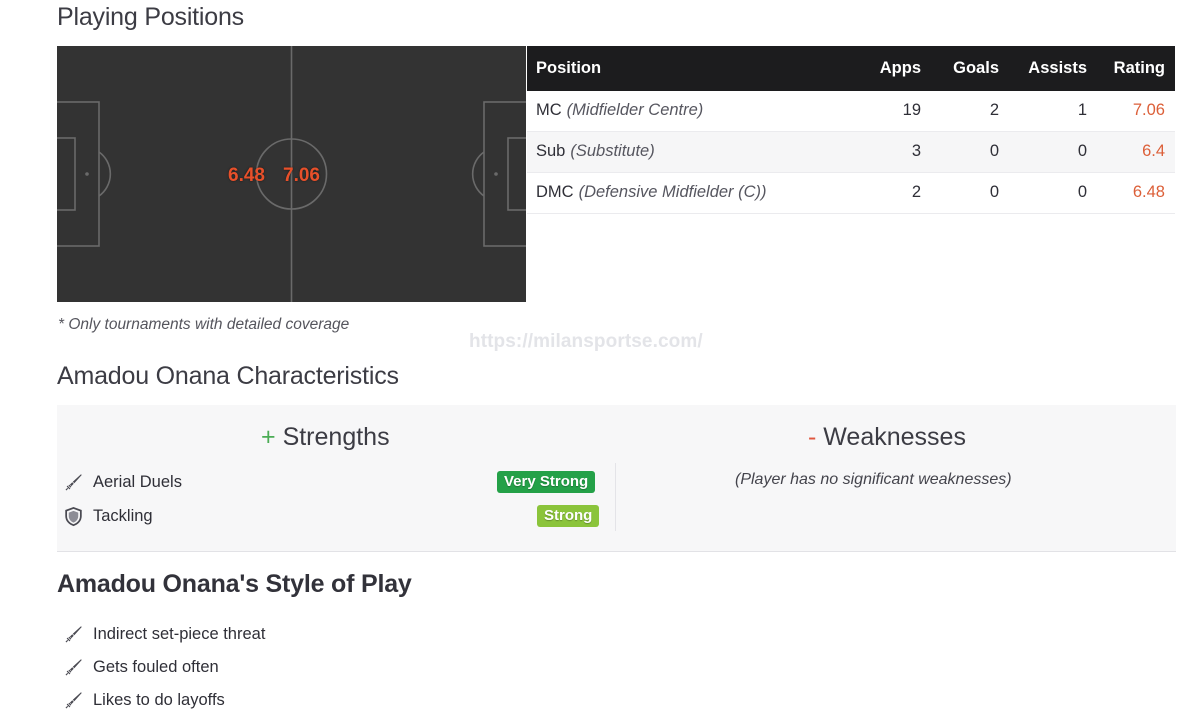 The width and height of the screenshot is (1200, 720). I want to click on strengths-title: + Strengths, so click(325, 437).